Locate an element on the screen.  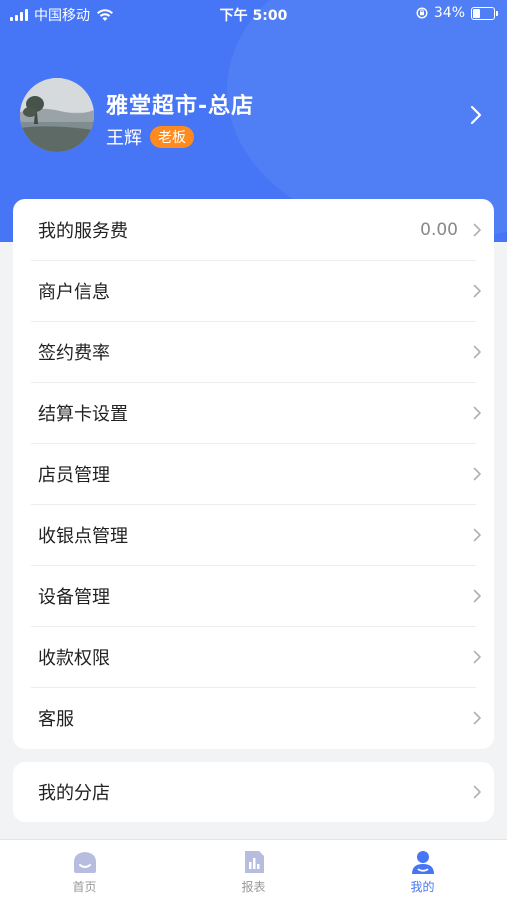
tab-report: 报表 is located at coordinates (253, 870).